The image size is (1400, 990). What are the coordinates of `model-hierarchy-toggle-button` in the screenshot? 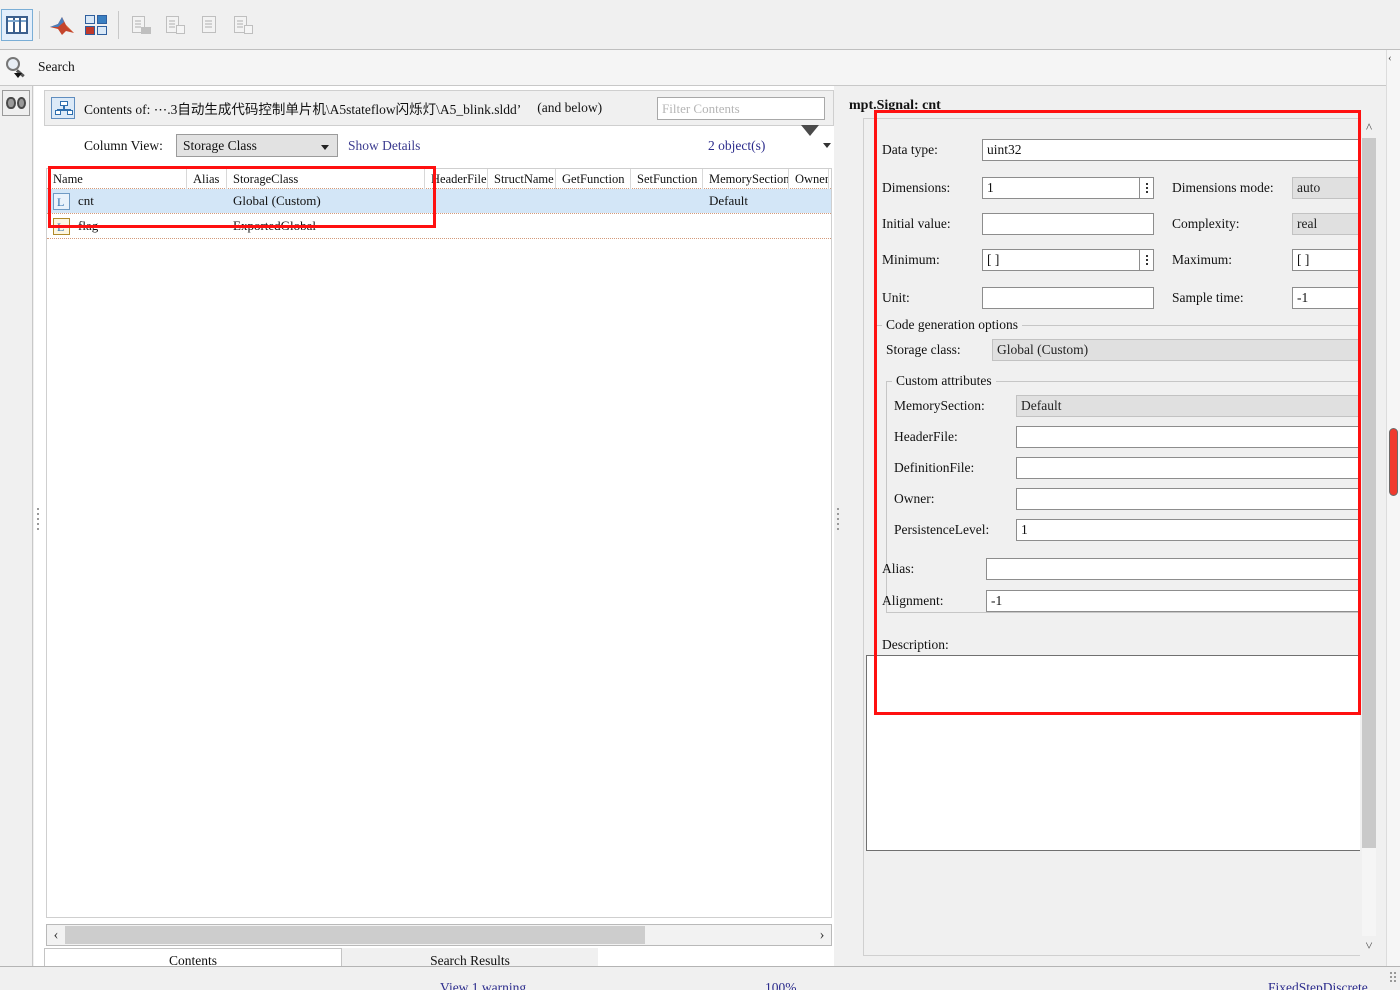 It's located at (16, 103).